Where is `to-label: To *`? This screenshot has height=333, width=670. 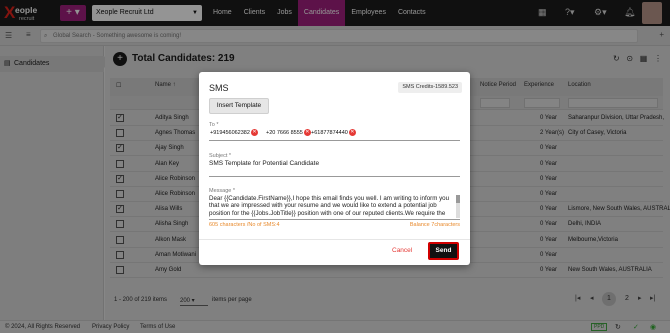
to-label: To * is located at coordinates (214, 125).